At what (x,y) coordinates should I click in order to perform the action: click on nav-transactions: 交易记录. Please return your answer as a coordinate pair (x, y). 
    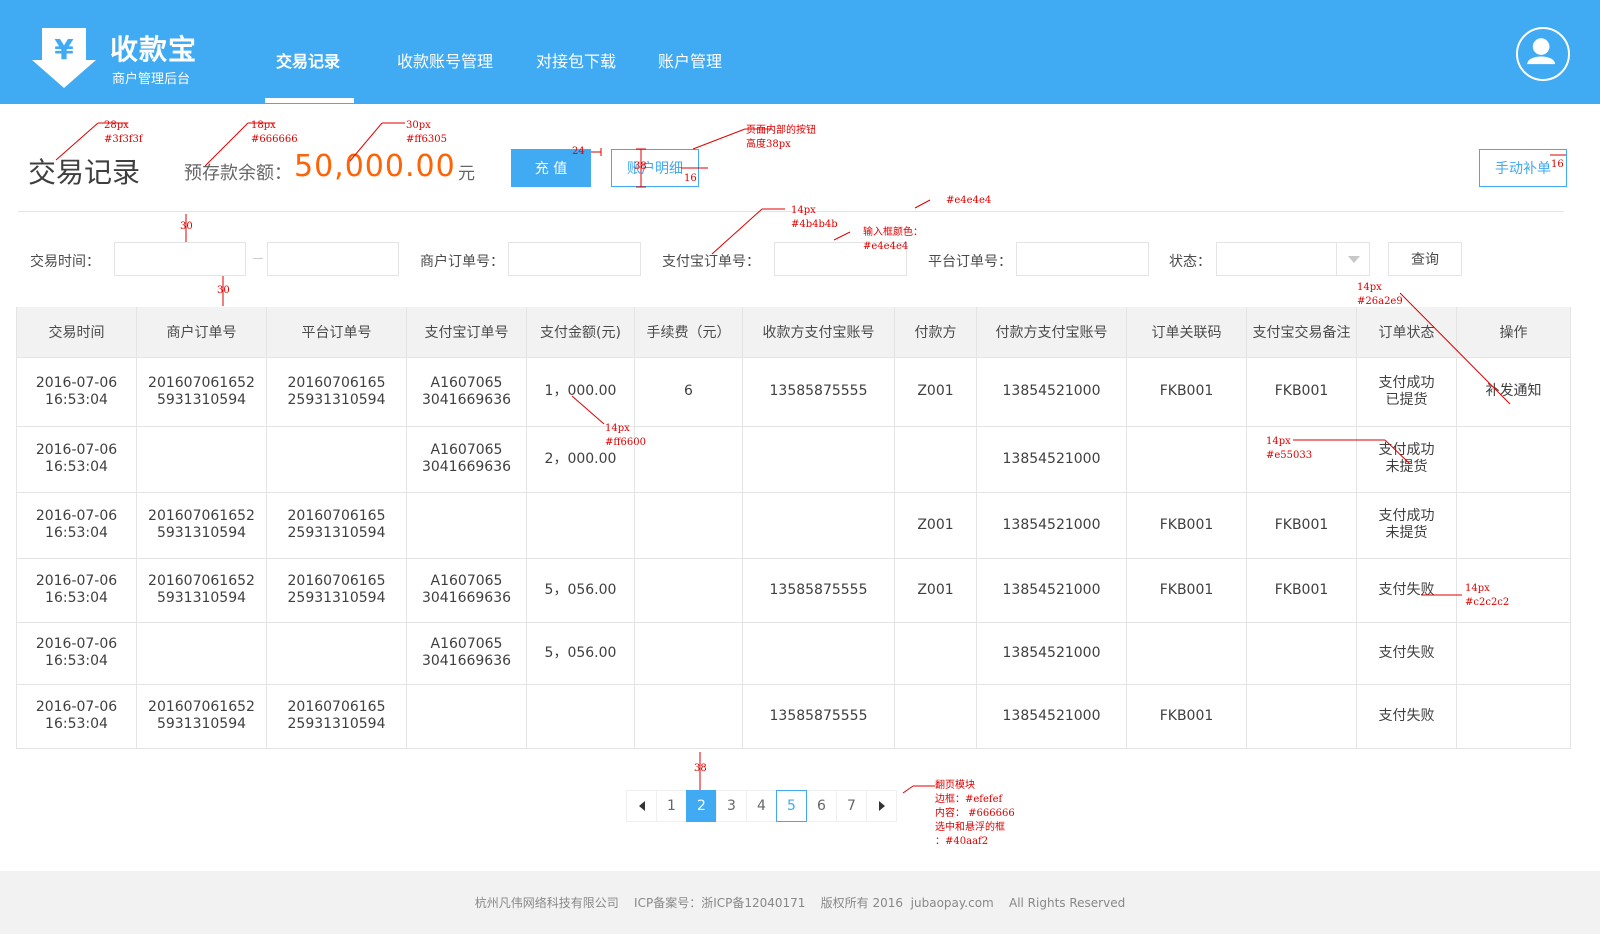
    Looking at the image, I should click on (308, 60).